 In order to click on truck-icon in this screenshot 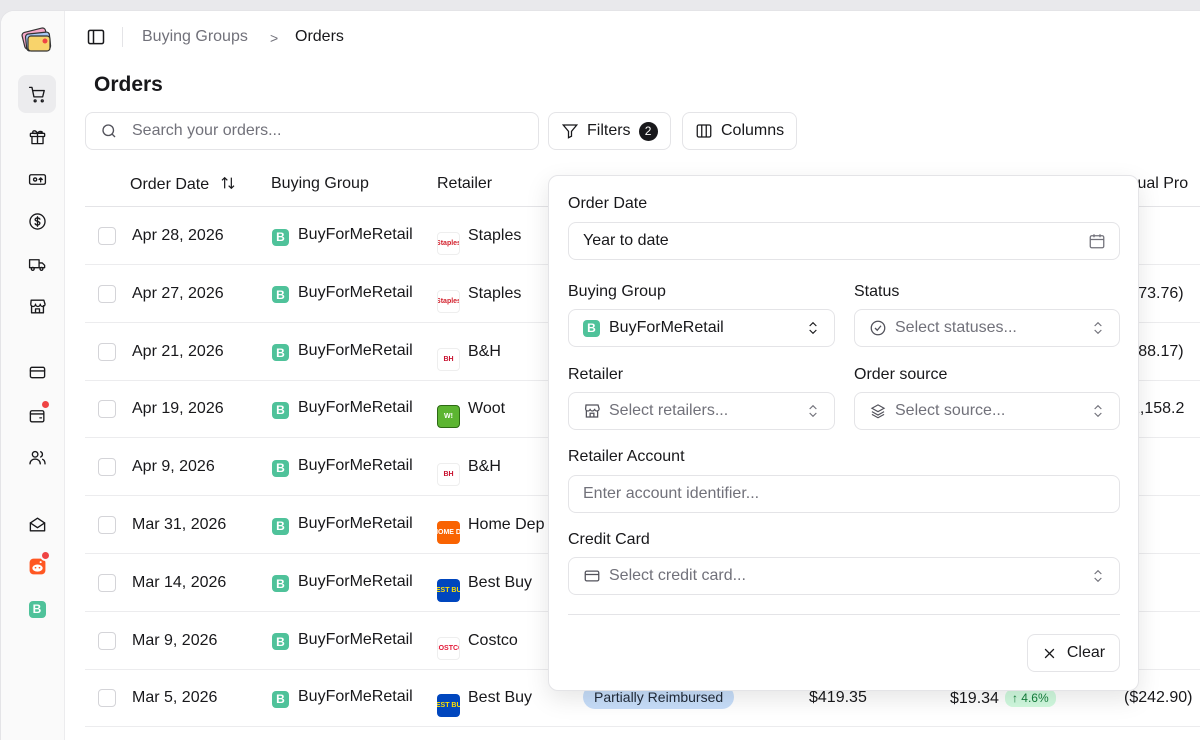, I will do `click(36, 264)`.